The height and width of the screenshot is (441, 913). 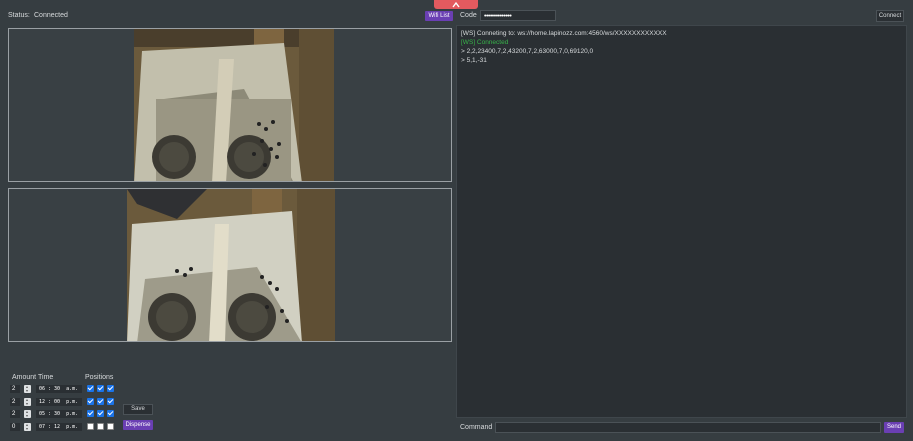 I want to click on console-line: [WS] Connected, so click(x=485, y=42).